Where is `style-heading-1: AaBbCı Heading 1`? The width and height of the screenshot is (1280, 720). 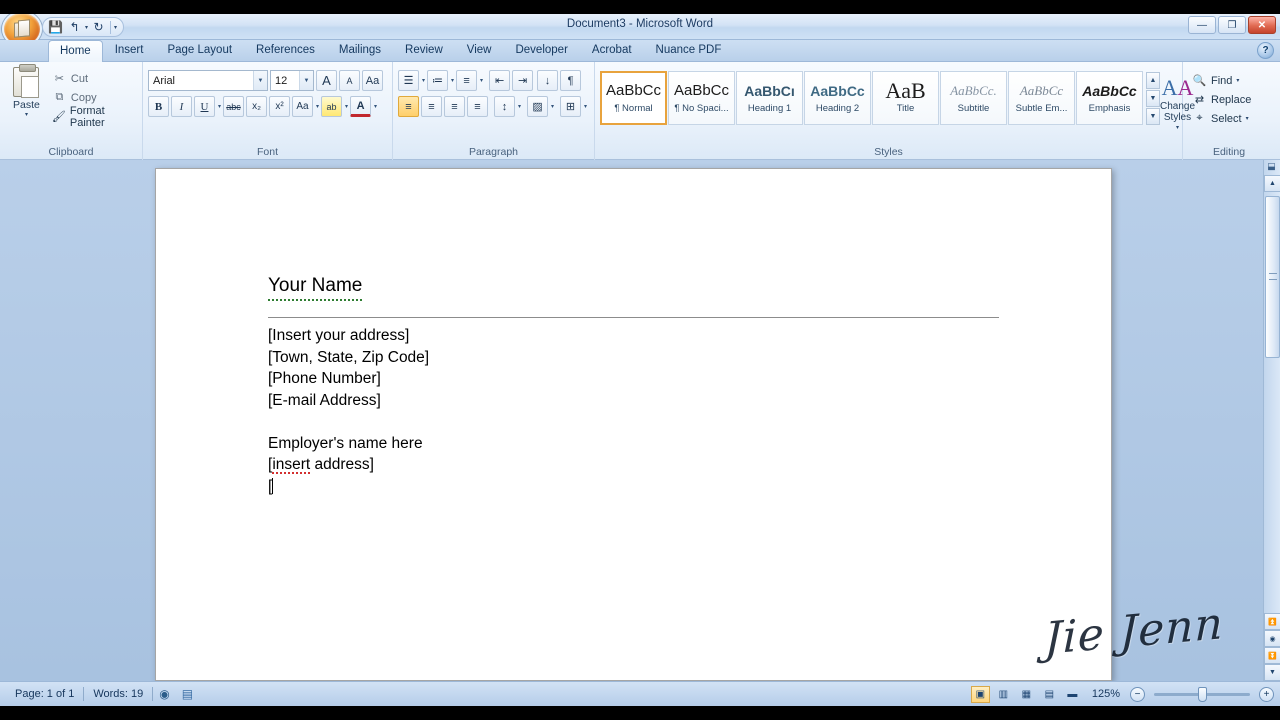
style-heading-1: AaBbCı Heading 1 is located at coordinates (769, 98).